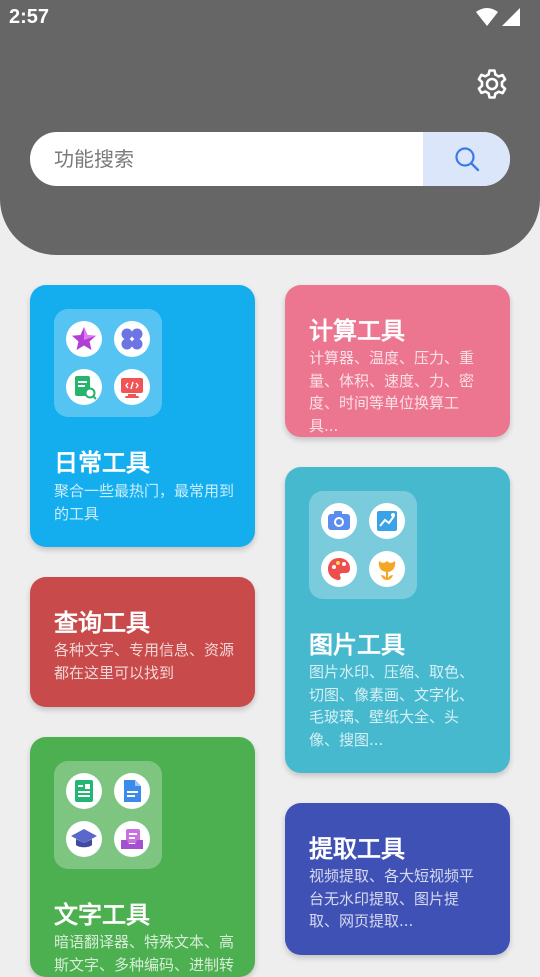  What do you see at coordinates (226, 159) in the screenshot?
I see `search-input` at bounding box center [226, 159].